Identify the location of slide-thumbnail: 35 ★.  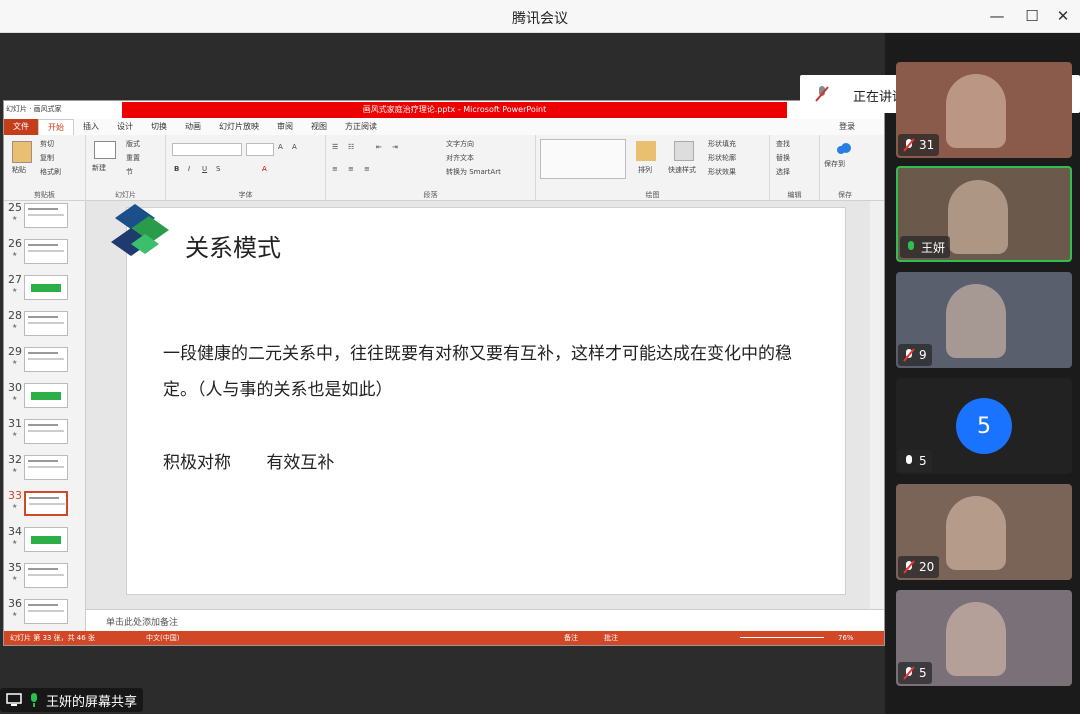
(44, 579).